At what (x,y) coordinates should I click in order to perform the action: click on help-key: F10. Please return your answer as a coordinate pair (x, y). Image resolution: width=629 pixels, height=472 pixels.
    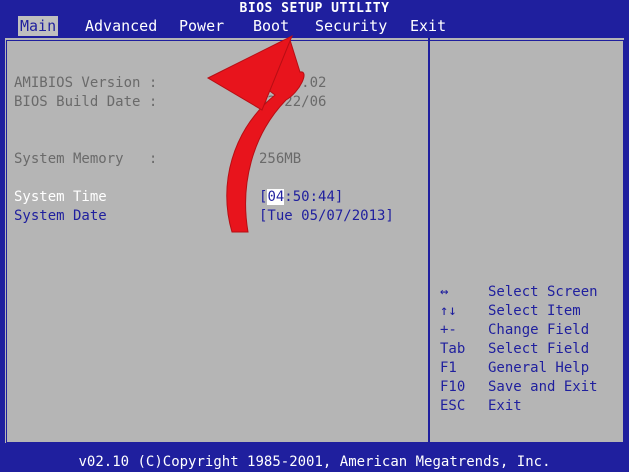
    Looking at the image, I should click on (453, 387).